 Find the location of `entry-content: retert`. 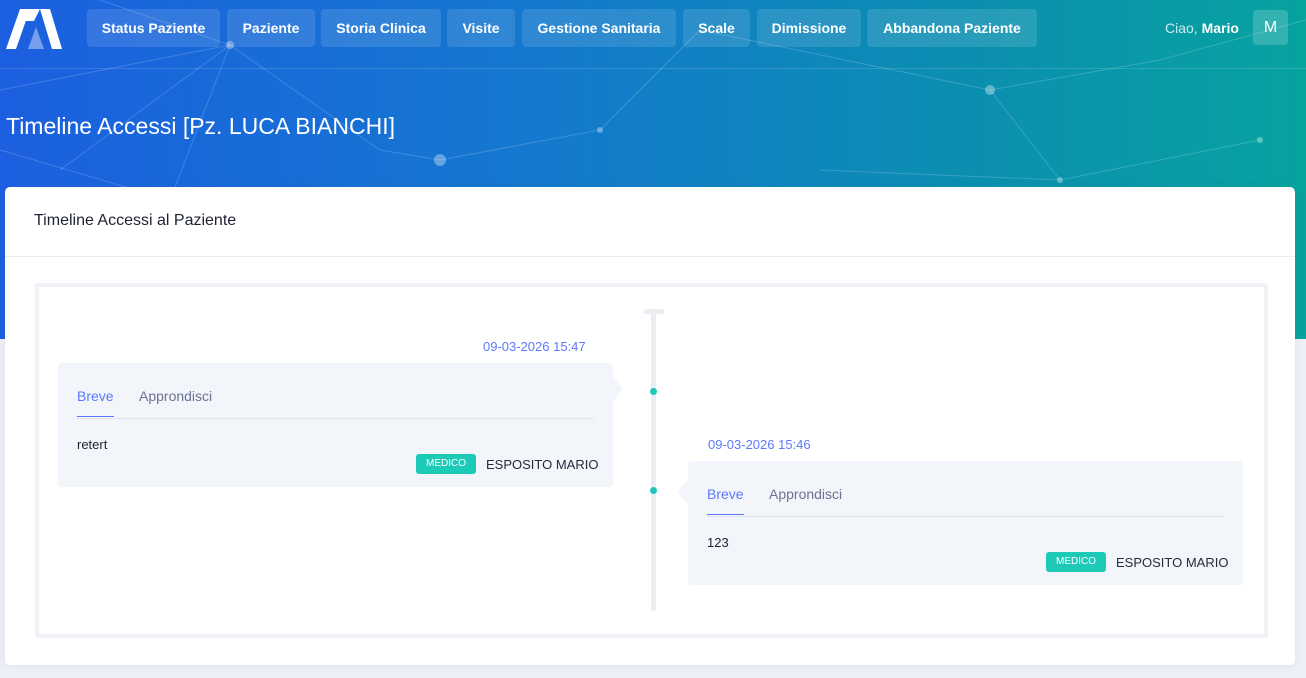

entry-content: retert is located at coordinates (92, 444).